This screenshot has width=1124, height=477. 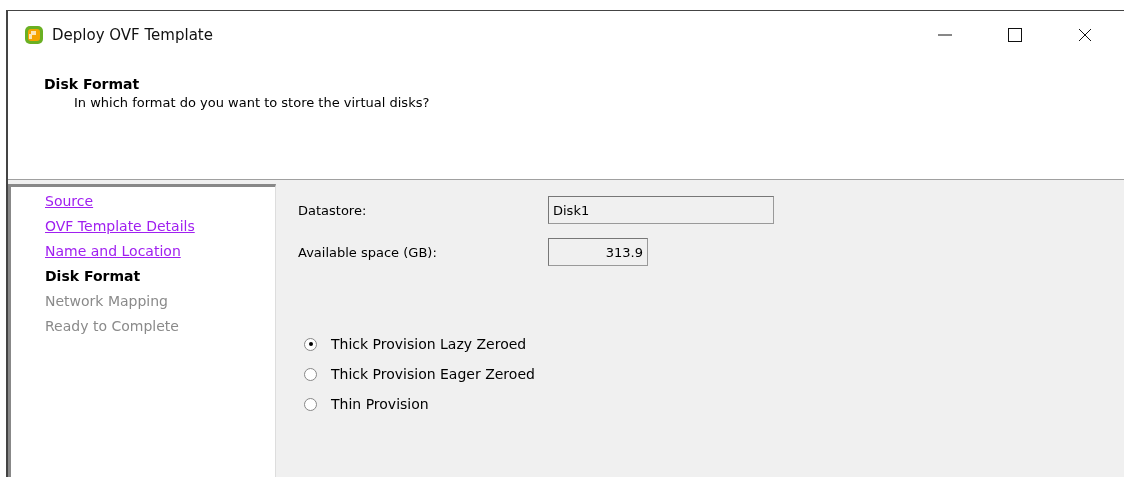 What do you see at coordinates (112, 326) in the screenshot?
I see `step-label: Ready to Complete` at bounding box center [112, 326].